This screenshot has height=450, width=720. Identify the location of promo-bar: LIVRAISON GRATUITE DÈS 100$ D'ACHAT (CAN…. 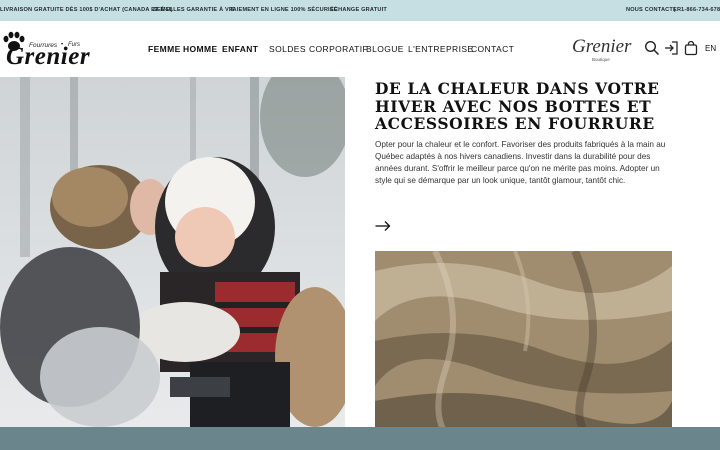
(360, 10).